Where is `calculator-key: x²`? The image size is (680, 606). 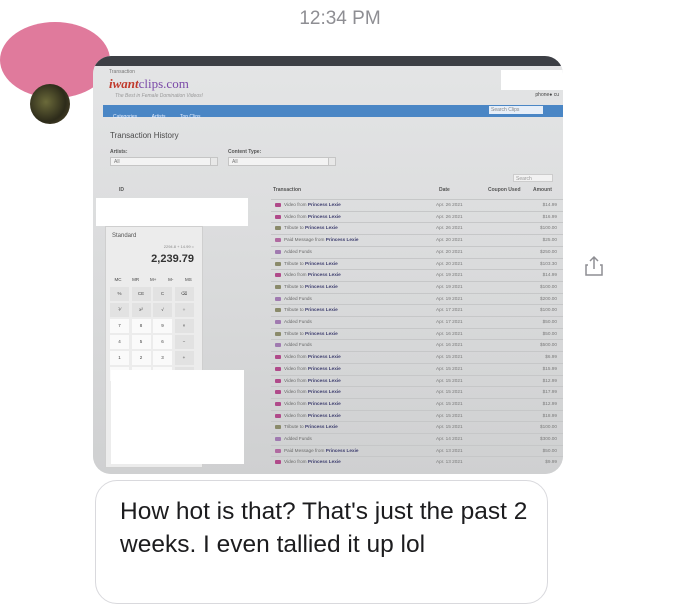 calculator-key: x² is located at coordinates (141, 310).